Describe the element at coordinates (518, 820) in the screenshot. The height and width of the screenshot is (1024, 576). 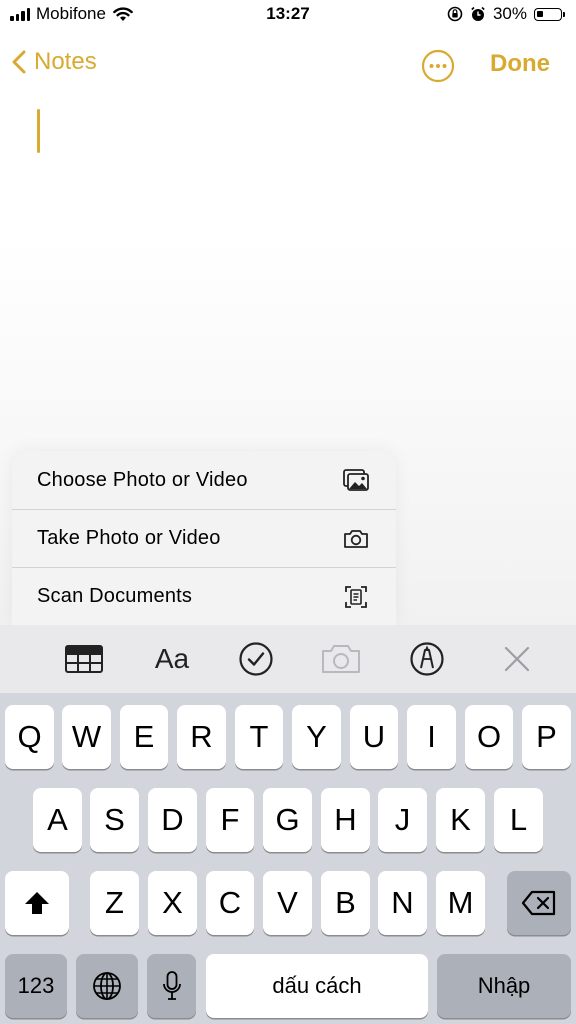
I see `key-l: L` at that location.